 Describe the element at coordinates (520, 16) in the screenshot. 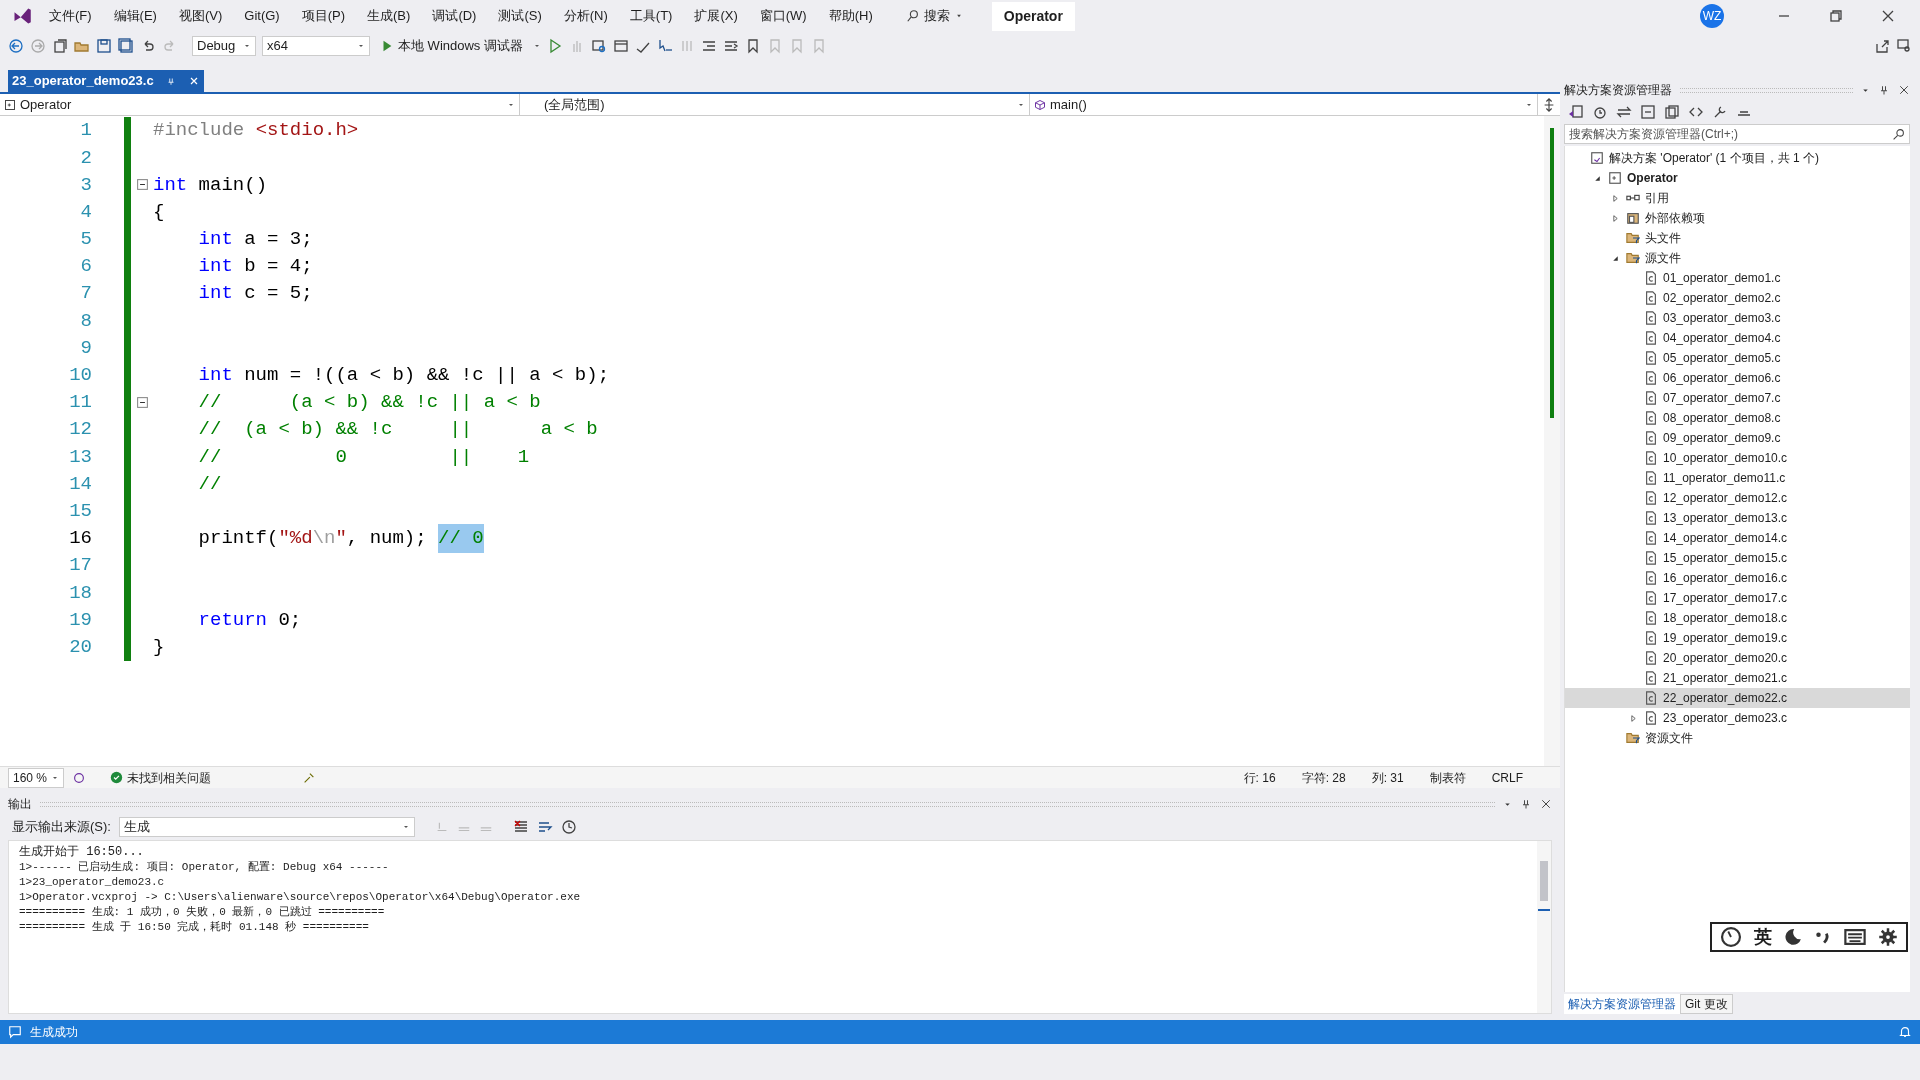

I see `menu-item: 测试(S)` at that location.